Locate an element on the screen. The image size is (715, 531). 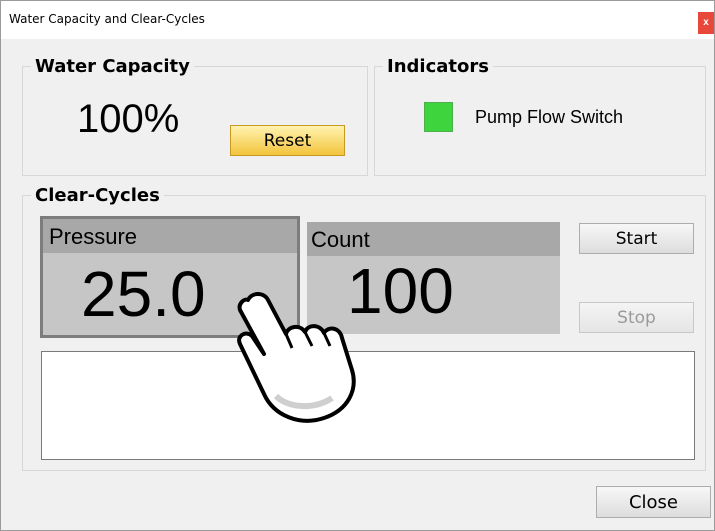
title-bar: Water Capacity and Clear-Cycles x is located at coordinates (357, 20).